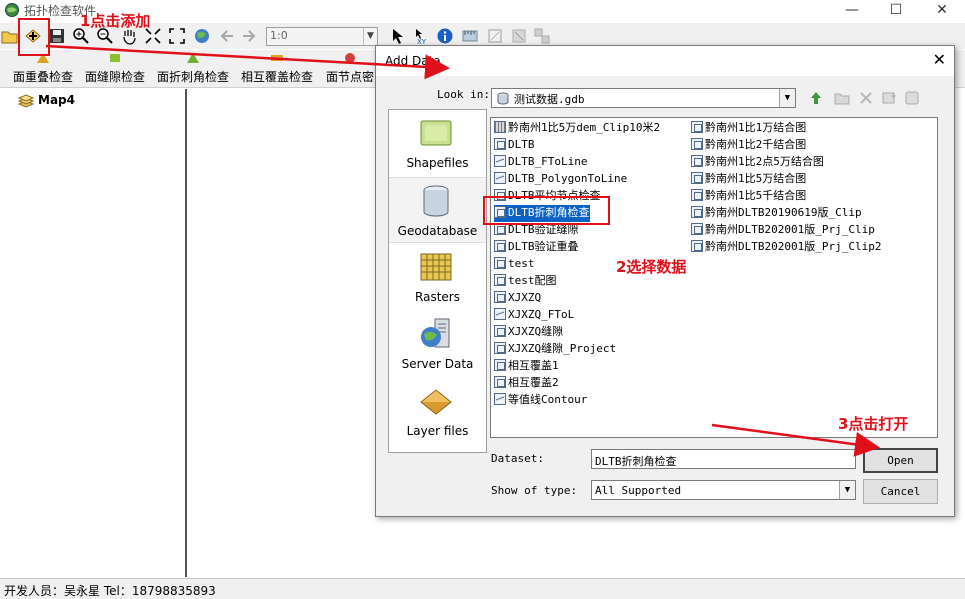 The width and height of the screenshot is (965, 599). I want to click on close-button: ✕, so click(942, 11).